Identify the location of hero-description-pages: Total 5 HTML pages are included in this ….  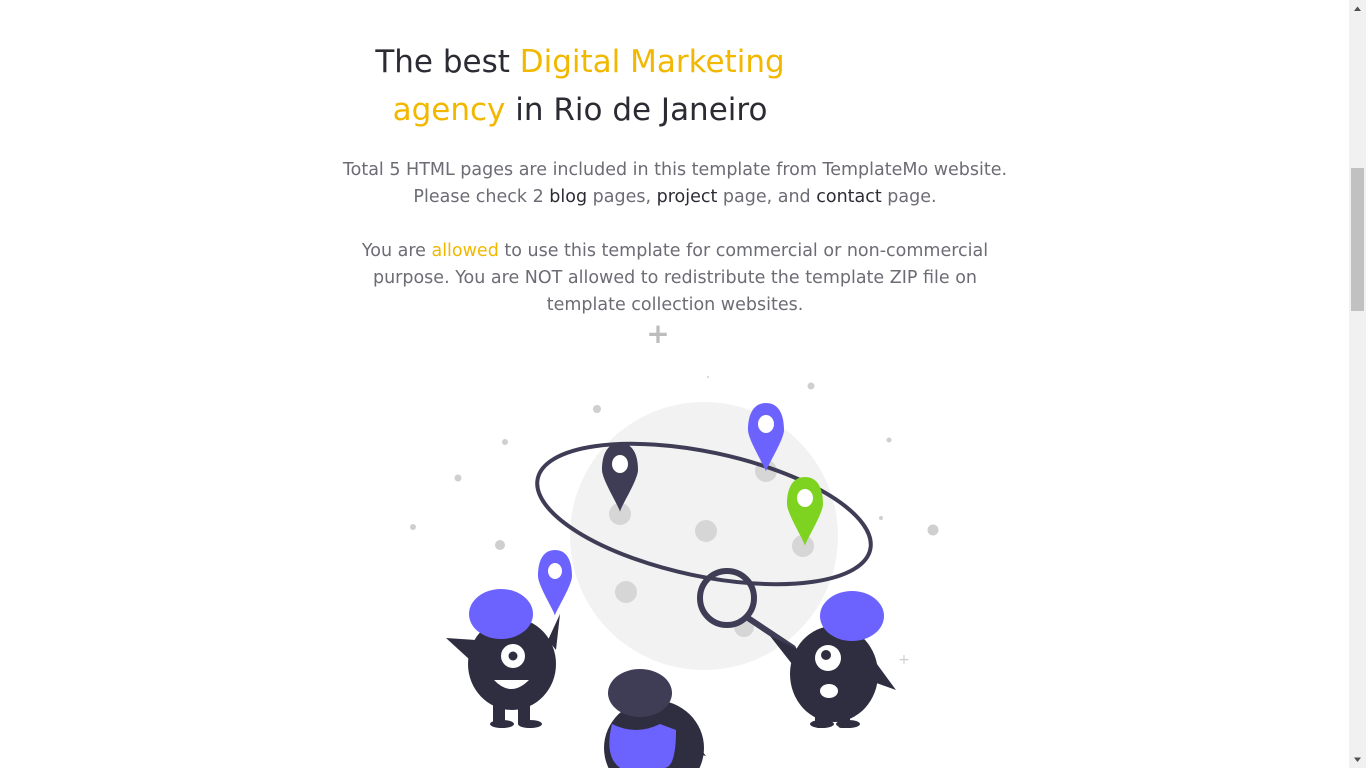
(675, 184).